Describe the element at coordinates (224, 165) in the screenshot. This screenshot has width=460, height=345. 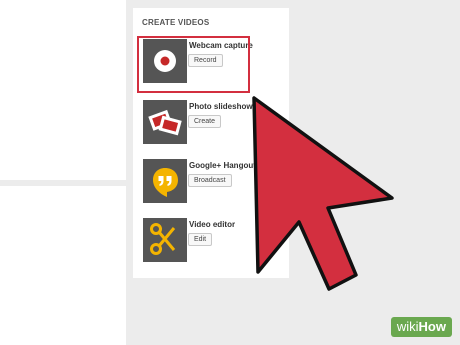
I see `hangouts-title: Google+ Hangouts` at that location.